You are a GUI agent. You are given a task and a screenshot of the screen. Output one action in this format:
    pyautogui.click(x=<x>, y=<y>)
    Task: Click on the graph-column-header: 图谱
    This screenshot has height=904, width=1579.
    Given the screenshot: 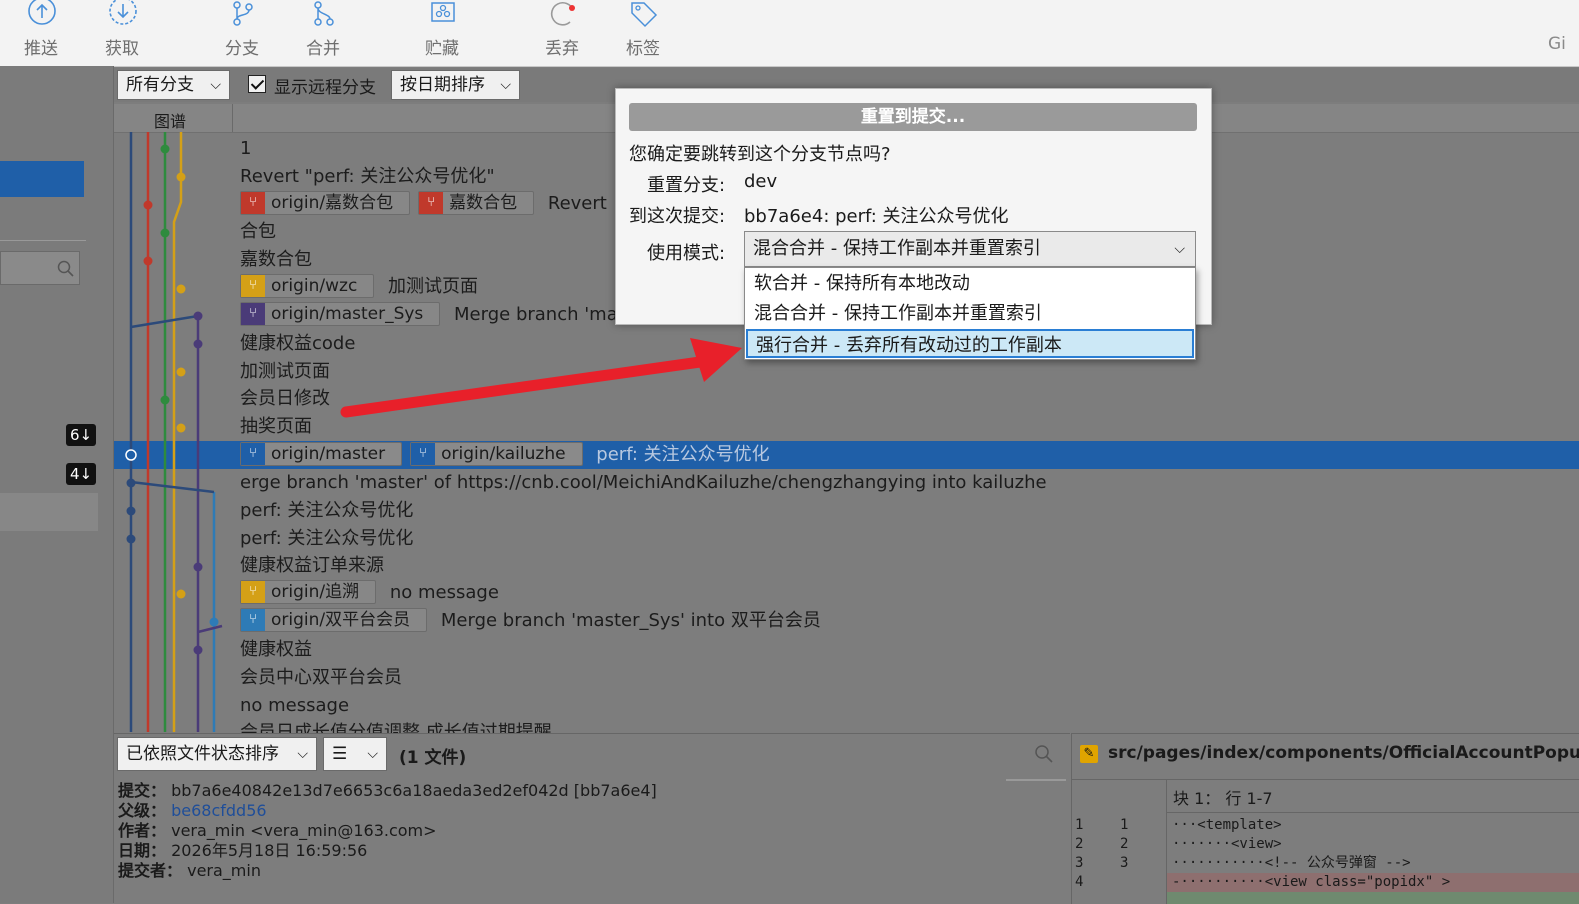 What is the action you would take?
    pyautogui.click(x=170, y=121)
    